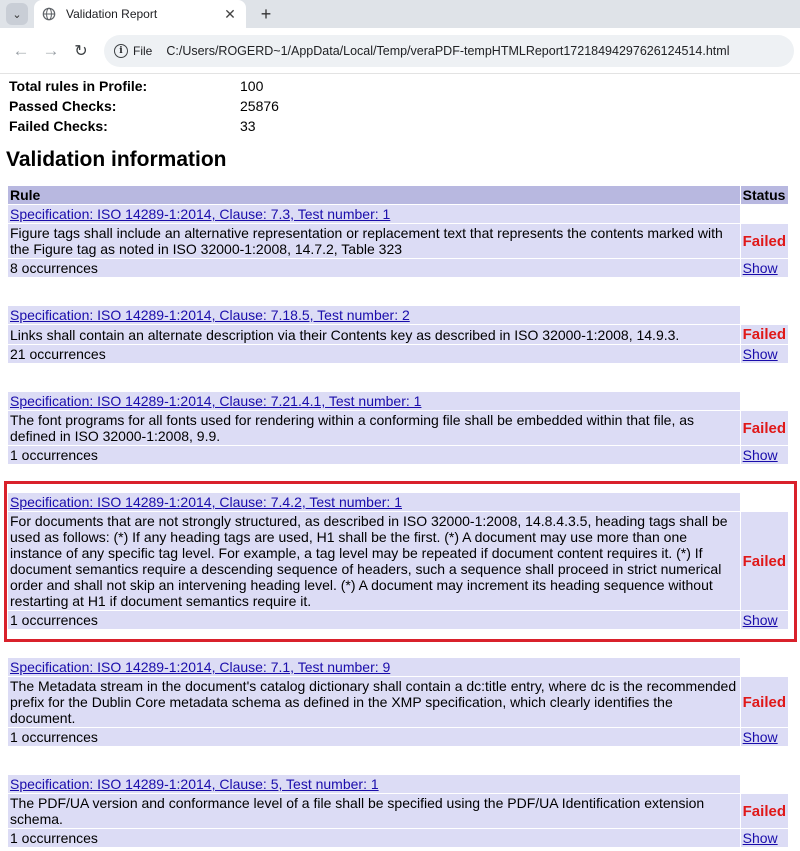 This screenshot has height=851, width=800. Describe the element at coordinates (116, 159) in the screenshot. I see `section-title: Validation information` at that location.